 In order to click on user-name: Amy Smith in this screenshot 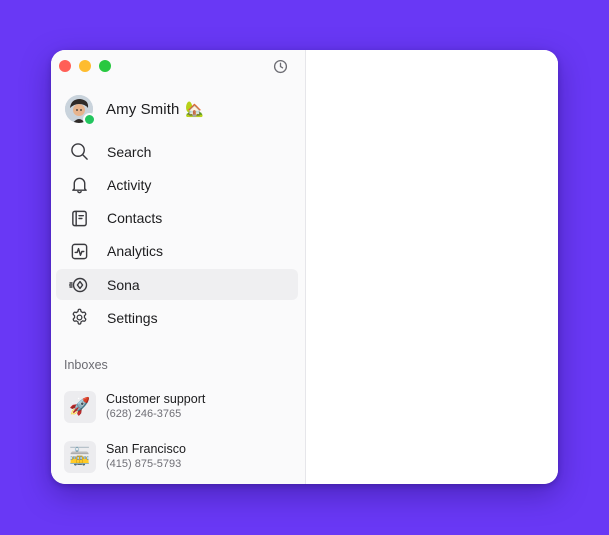, I will do `click(143, 109)`.